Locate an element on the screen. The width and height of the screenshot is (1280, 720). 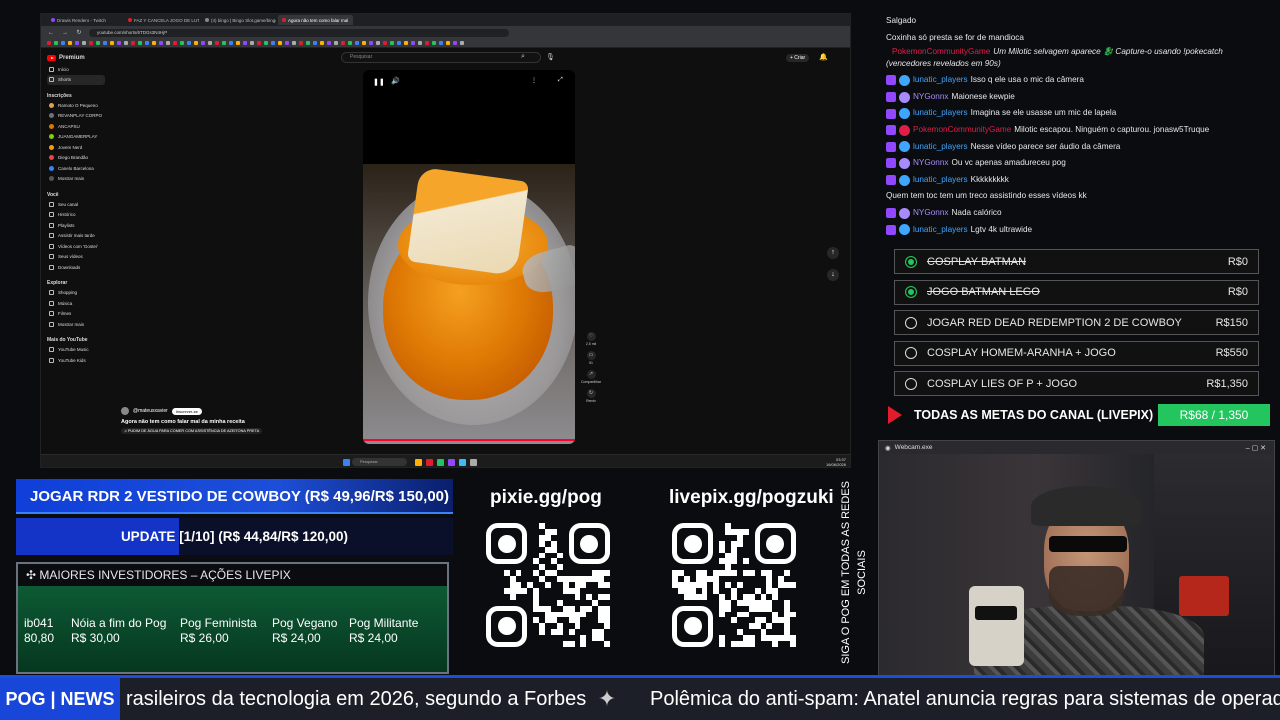
sidebar-item: Seu canal is located at coordinates (76, 204).